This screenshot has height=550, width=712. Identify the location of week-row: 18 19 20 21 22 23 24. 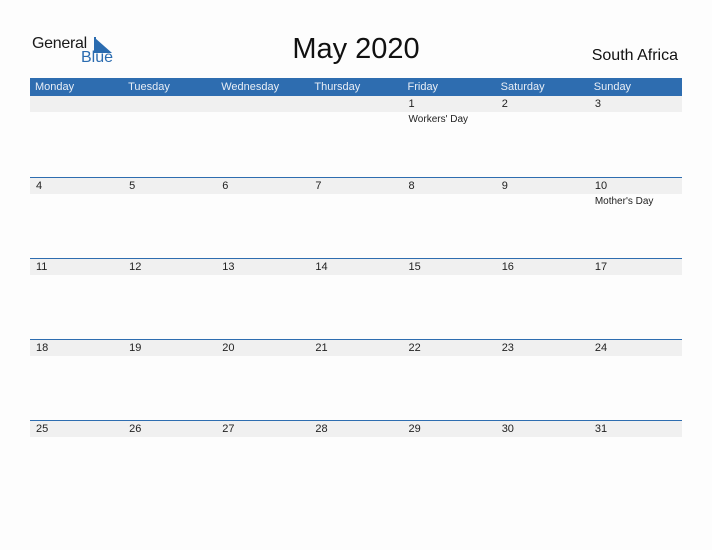
(356, 380).